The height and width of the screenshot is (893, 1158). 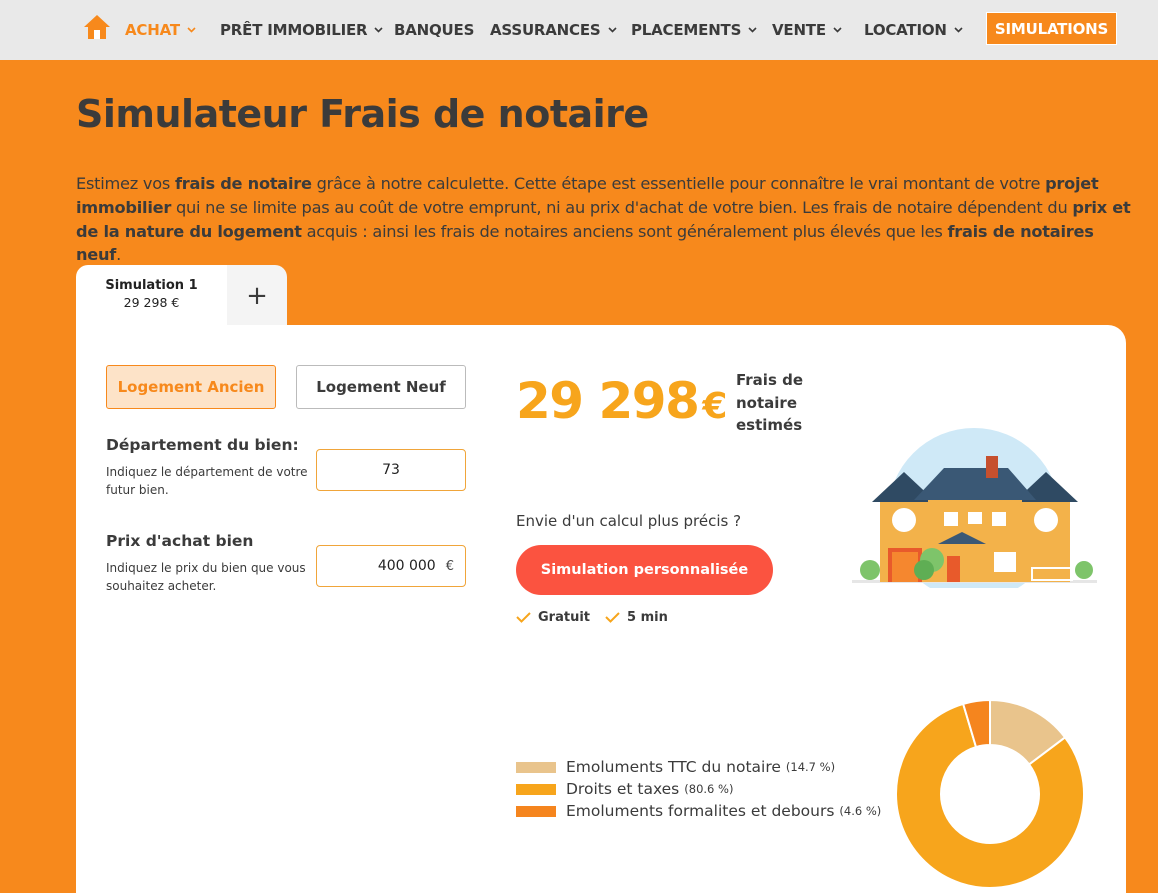 I want to click on page-title: Simulateur Frais de notaire, so click(x=362, y=114).